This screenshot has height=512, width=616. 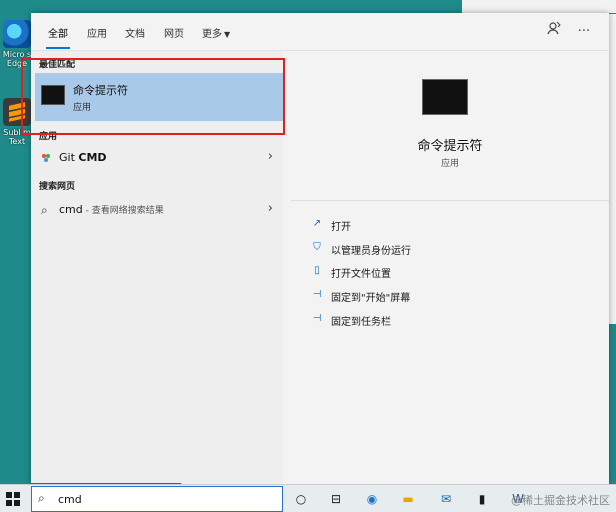 I want to click on taskbar-search-box: ⌕, so click(x=157, y=499).